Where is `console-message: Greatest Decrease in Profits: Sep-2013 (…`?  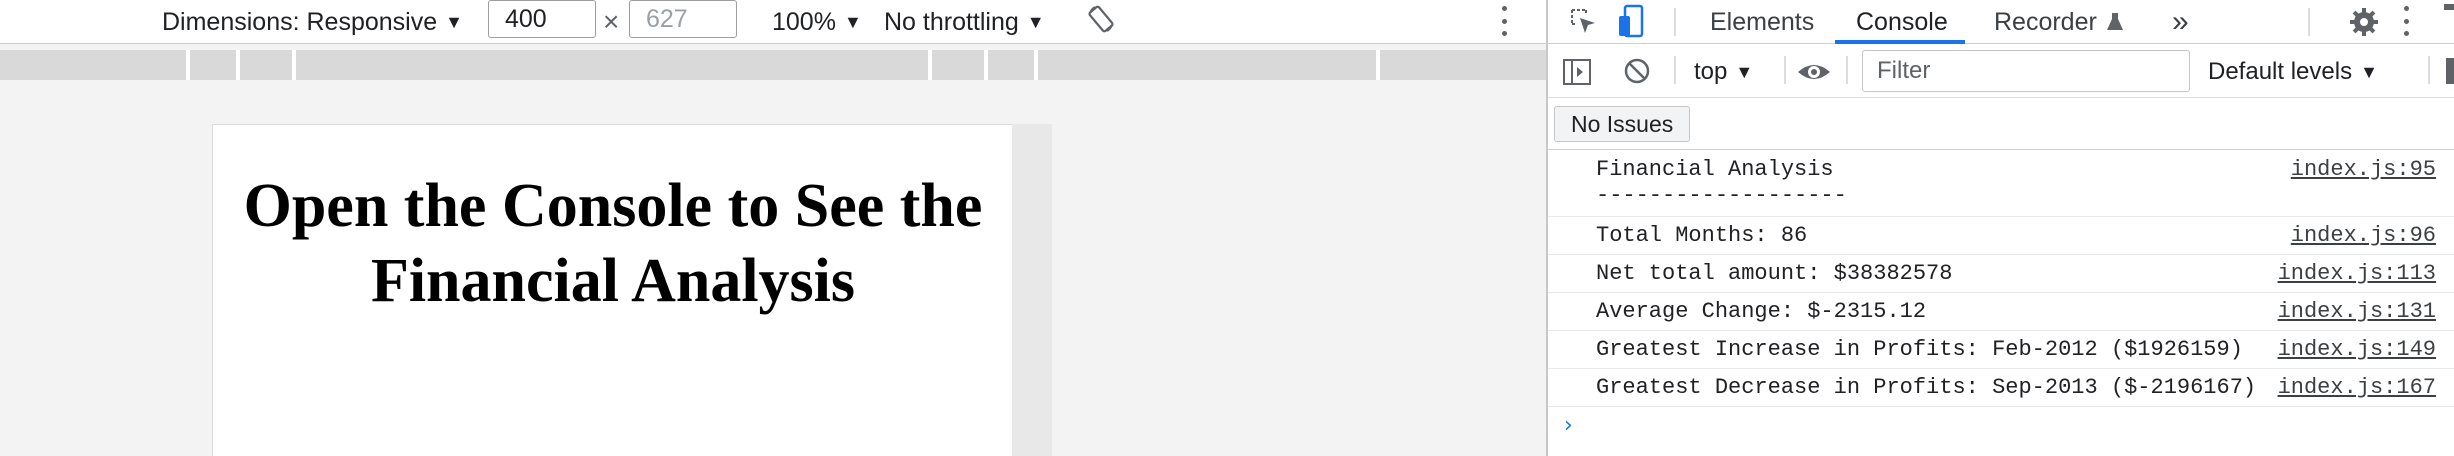 console-message: Greatest Decrease in Profits: Sep-2013 (… is located at coordinates (2001, 388).